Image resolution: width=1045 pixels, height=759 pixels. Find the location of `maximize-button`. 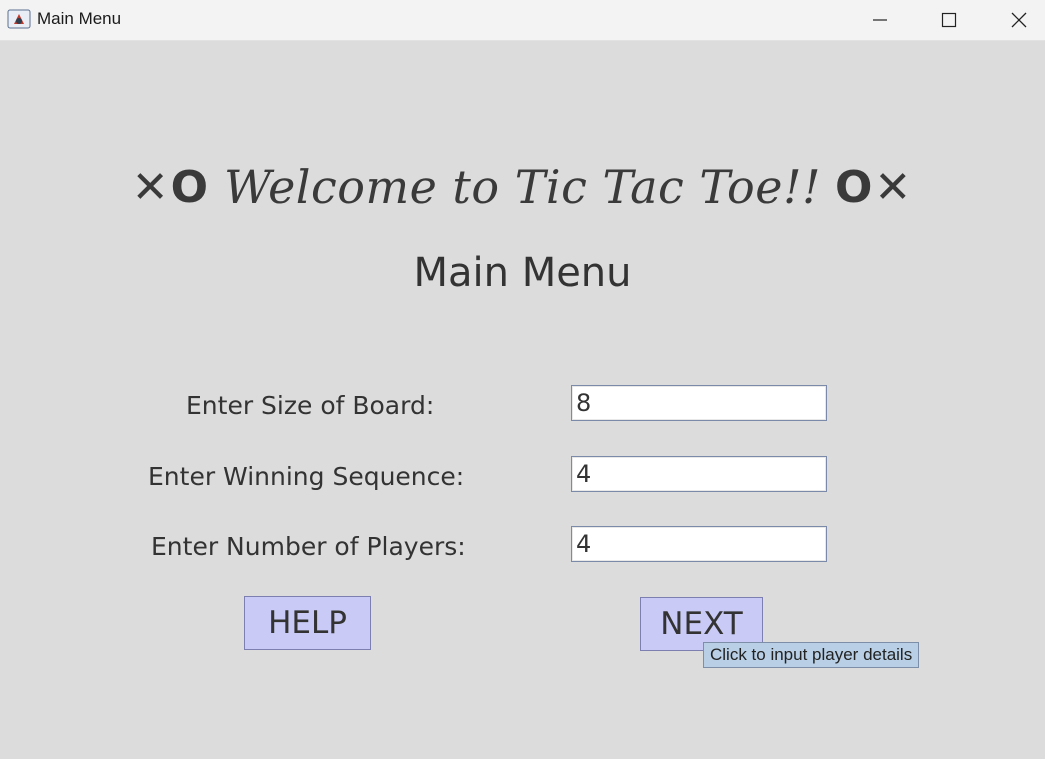

maximize-button is located at coordinates (949, 20).